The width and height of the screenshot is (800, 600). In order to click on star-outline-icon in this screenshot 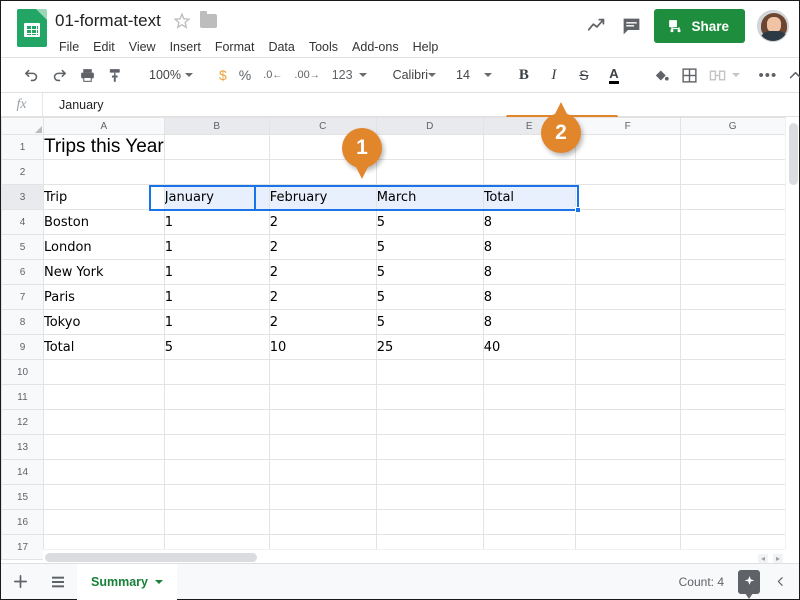, I will do `click(182, 21)`.